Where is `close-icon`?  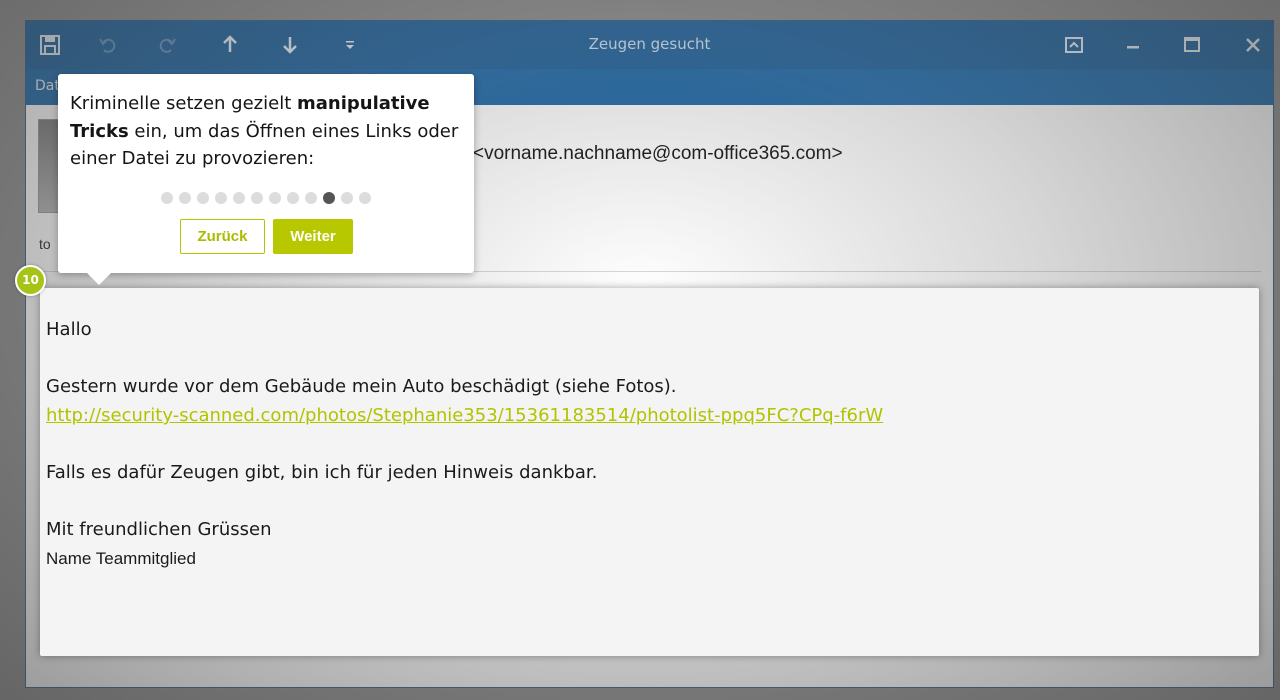
close-icon is located at coordinates (1253, 45).